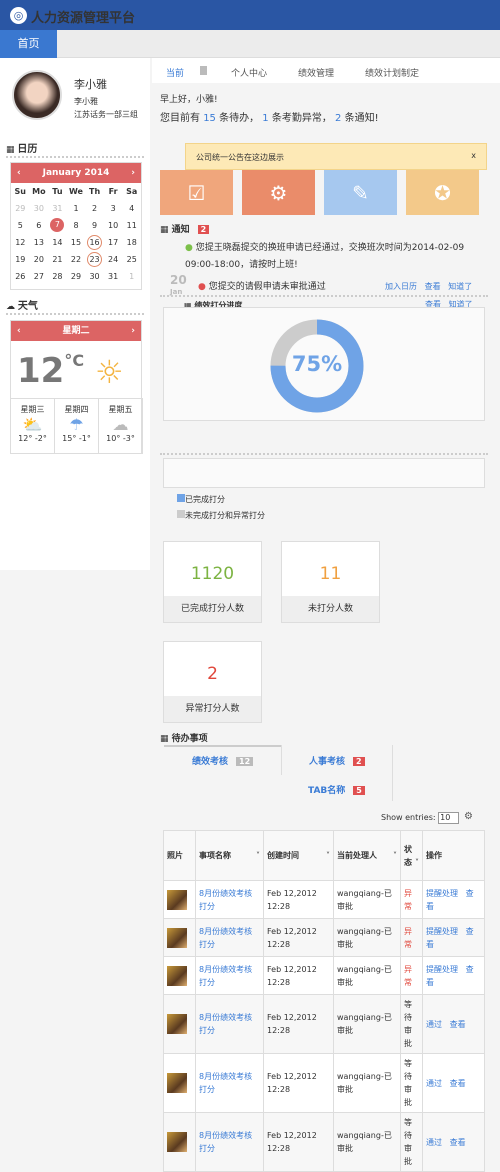  What do you see at coordinates (209, 118) in the screenshot?
I see `todo-count: 15` at bounding box center [209, 118].